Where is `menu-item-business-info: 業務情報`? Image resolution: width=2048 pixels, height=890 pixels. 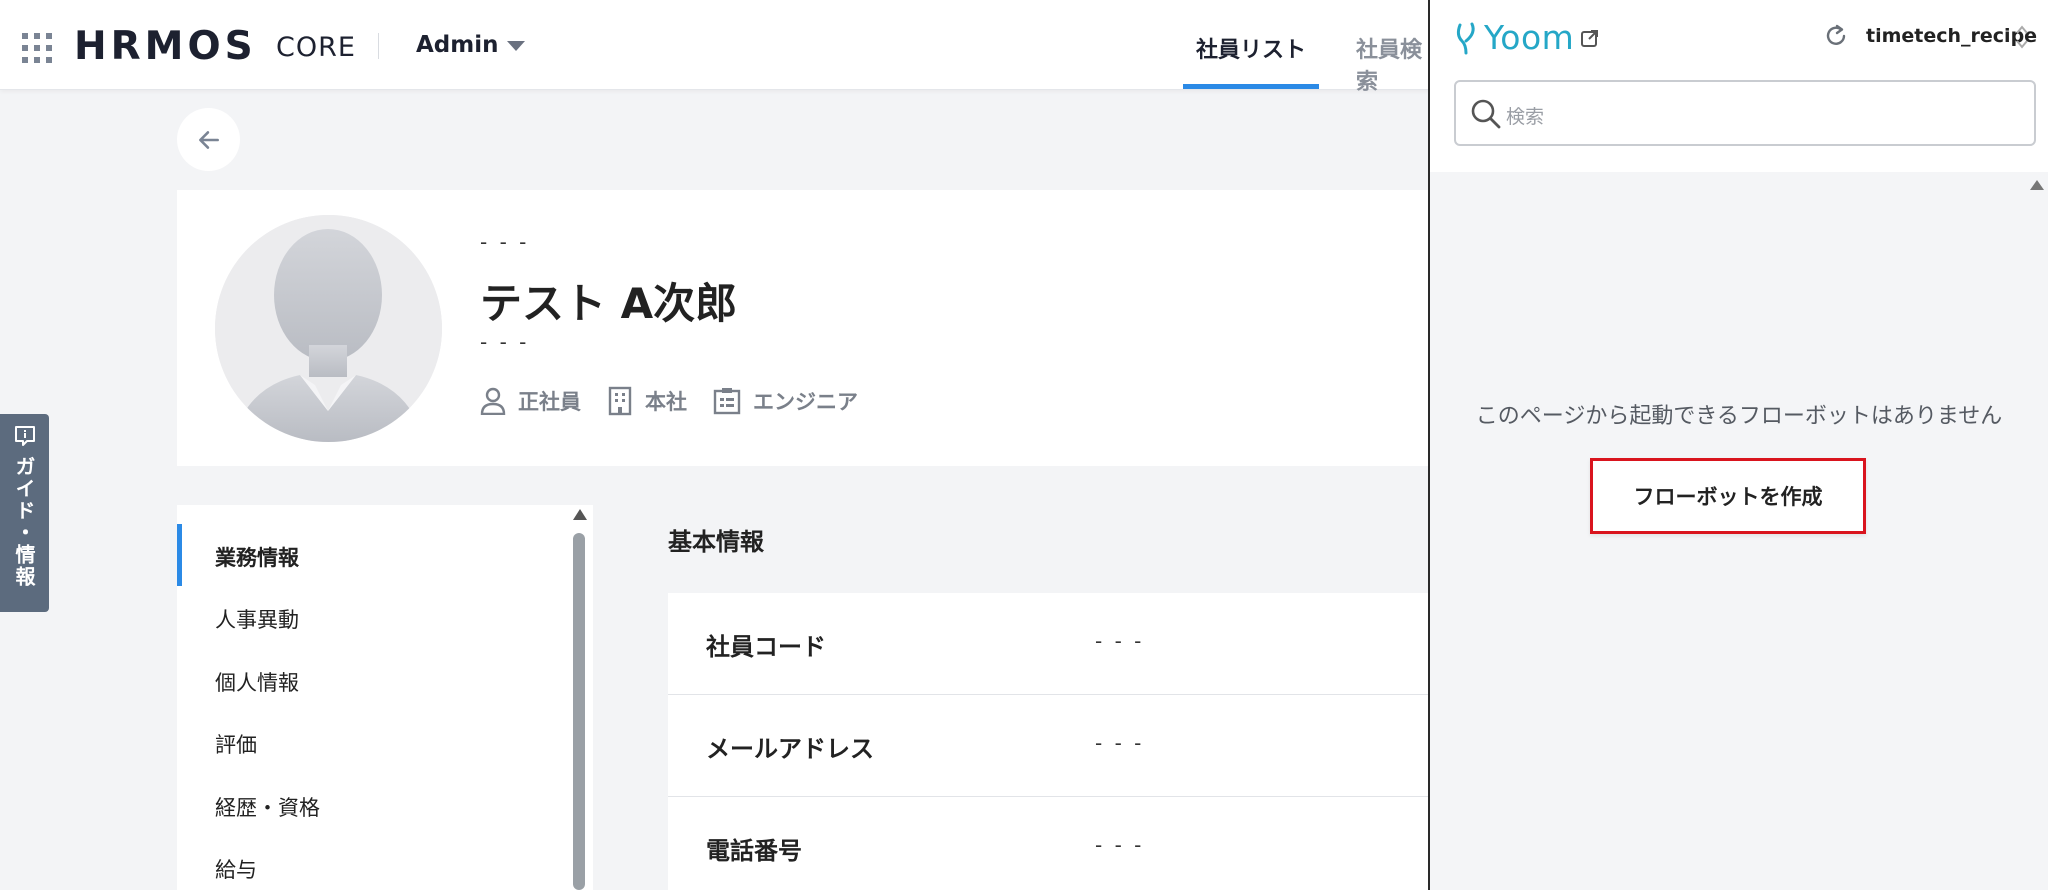 menu-item-business-info: 業務情報 is located at coordinates (257, 557).